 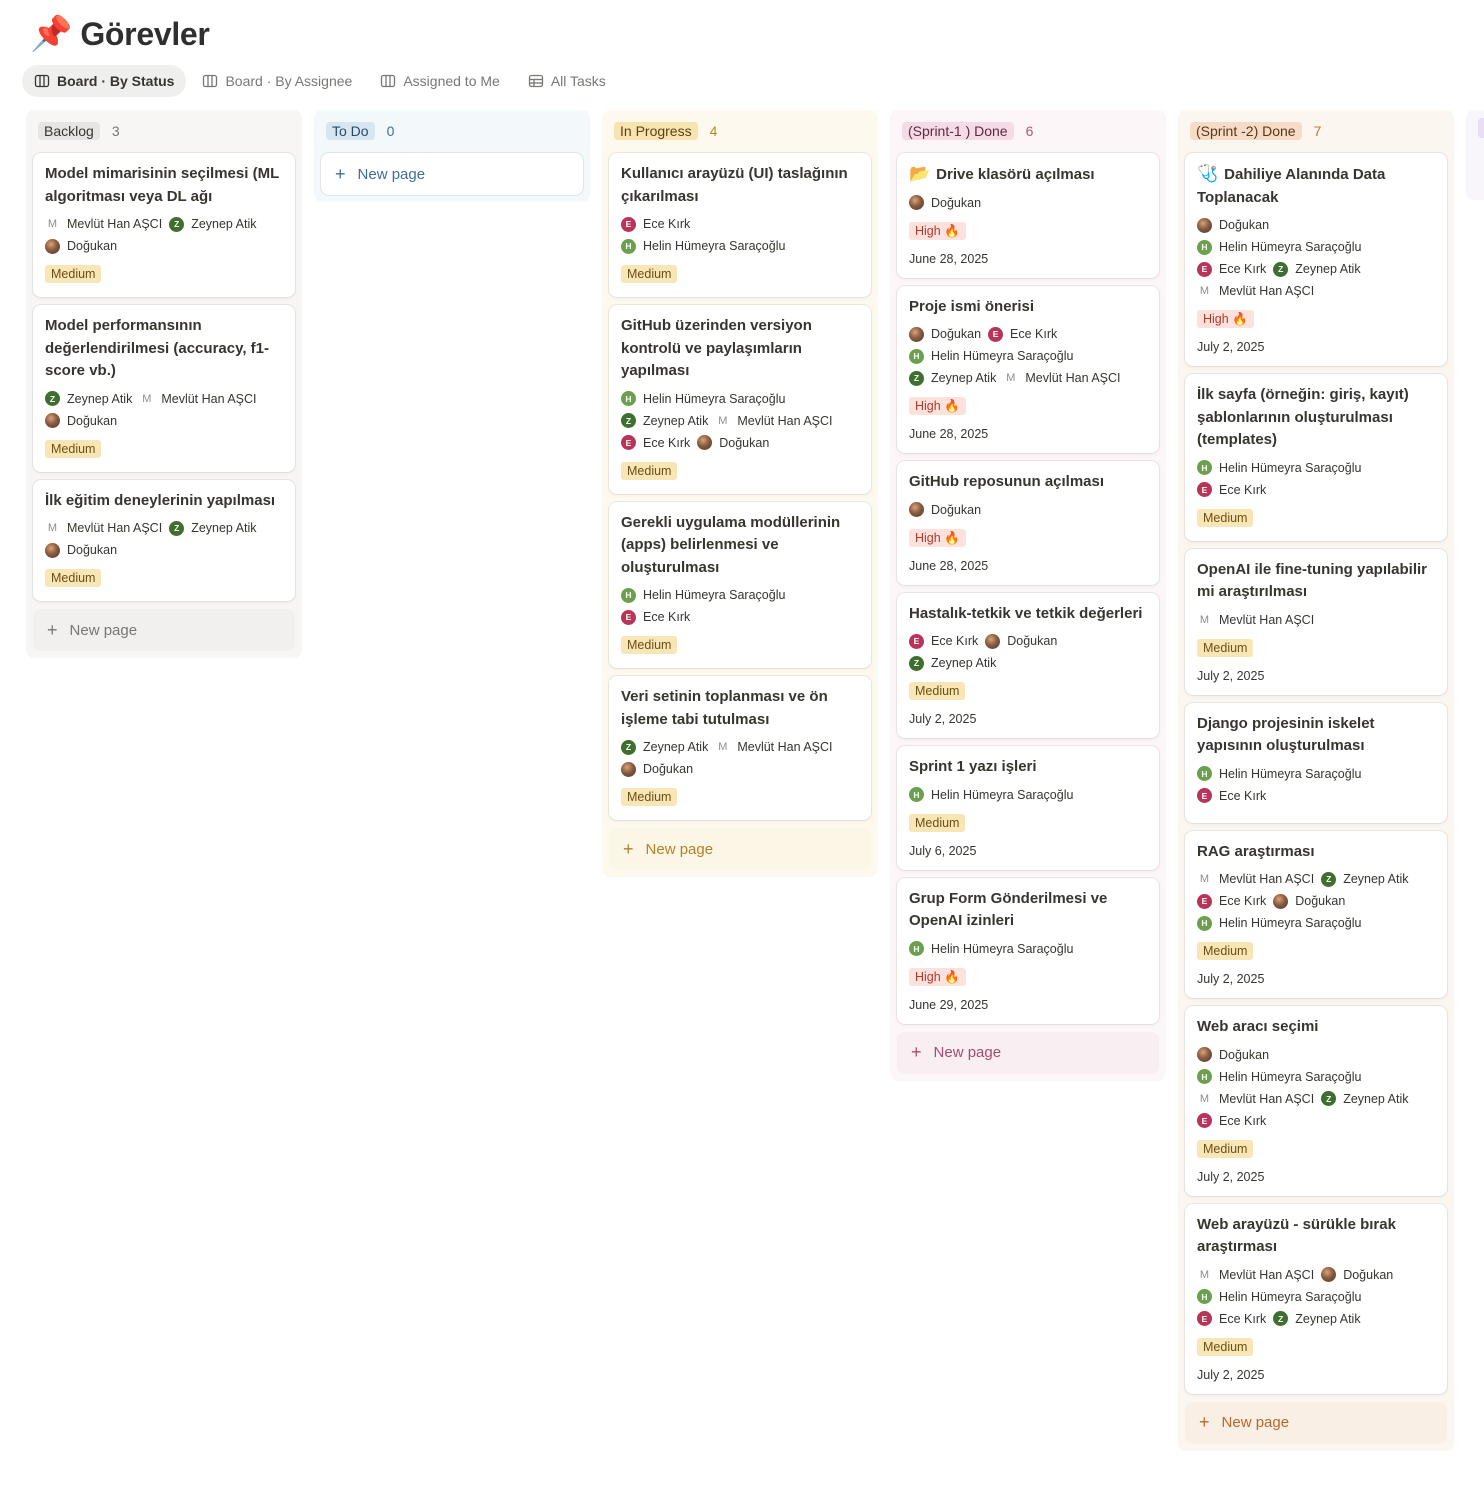 What do you see at coordinates (51, 34) in the screenshot?
I see `pushpin-icon: 📌` at bounding box center [51, 34].